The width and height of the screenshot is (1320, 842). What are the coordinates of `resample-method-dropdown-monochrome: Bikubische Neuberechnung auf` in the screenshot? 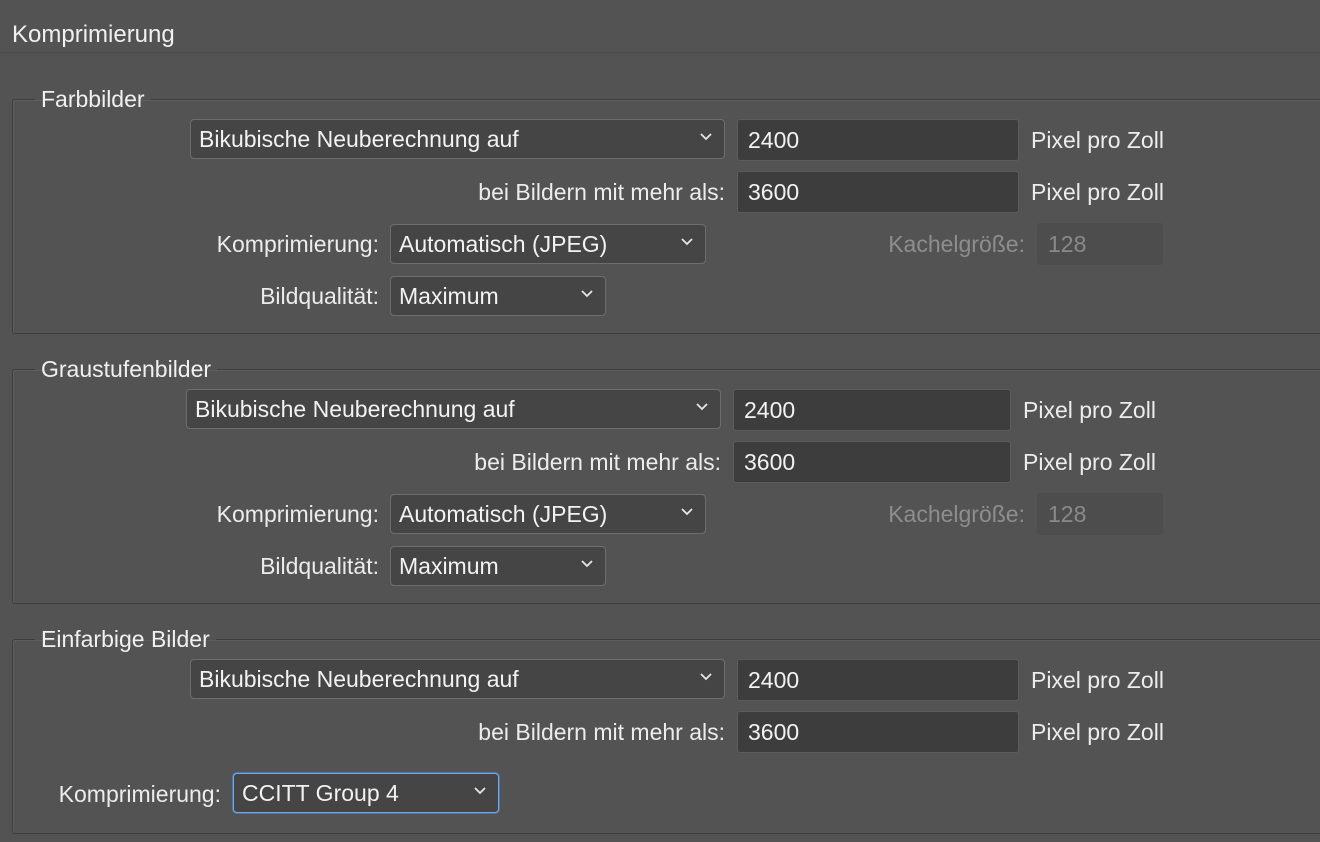 It's located at (457, 679).